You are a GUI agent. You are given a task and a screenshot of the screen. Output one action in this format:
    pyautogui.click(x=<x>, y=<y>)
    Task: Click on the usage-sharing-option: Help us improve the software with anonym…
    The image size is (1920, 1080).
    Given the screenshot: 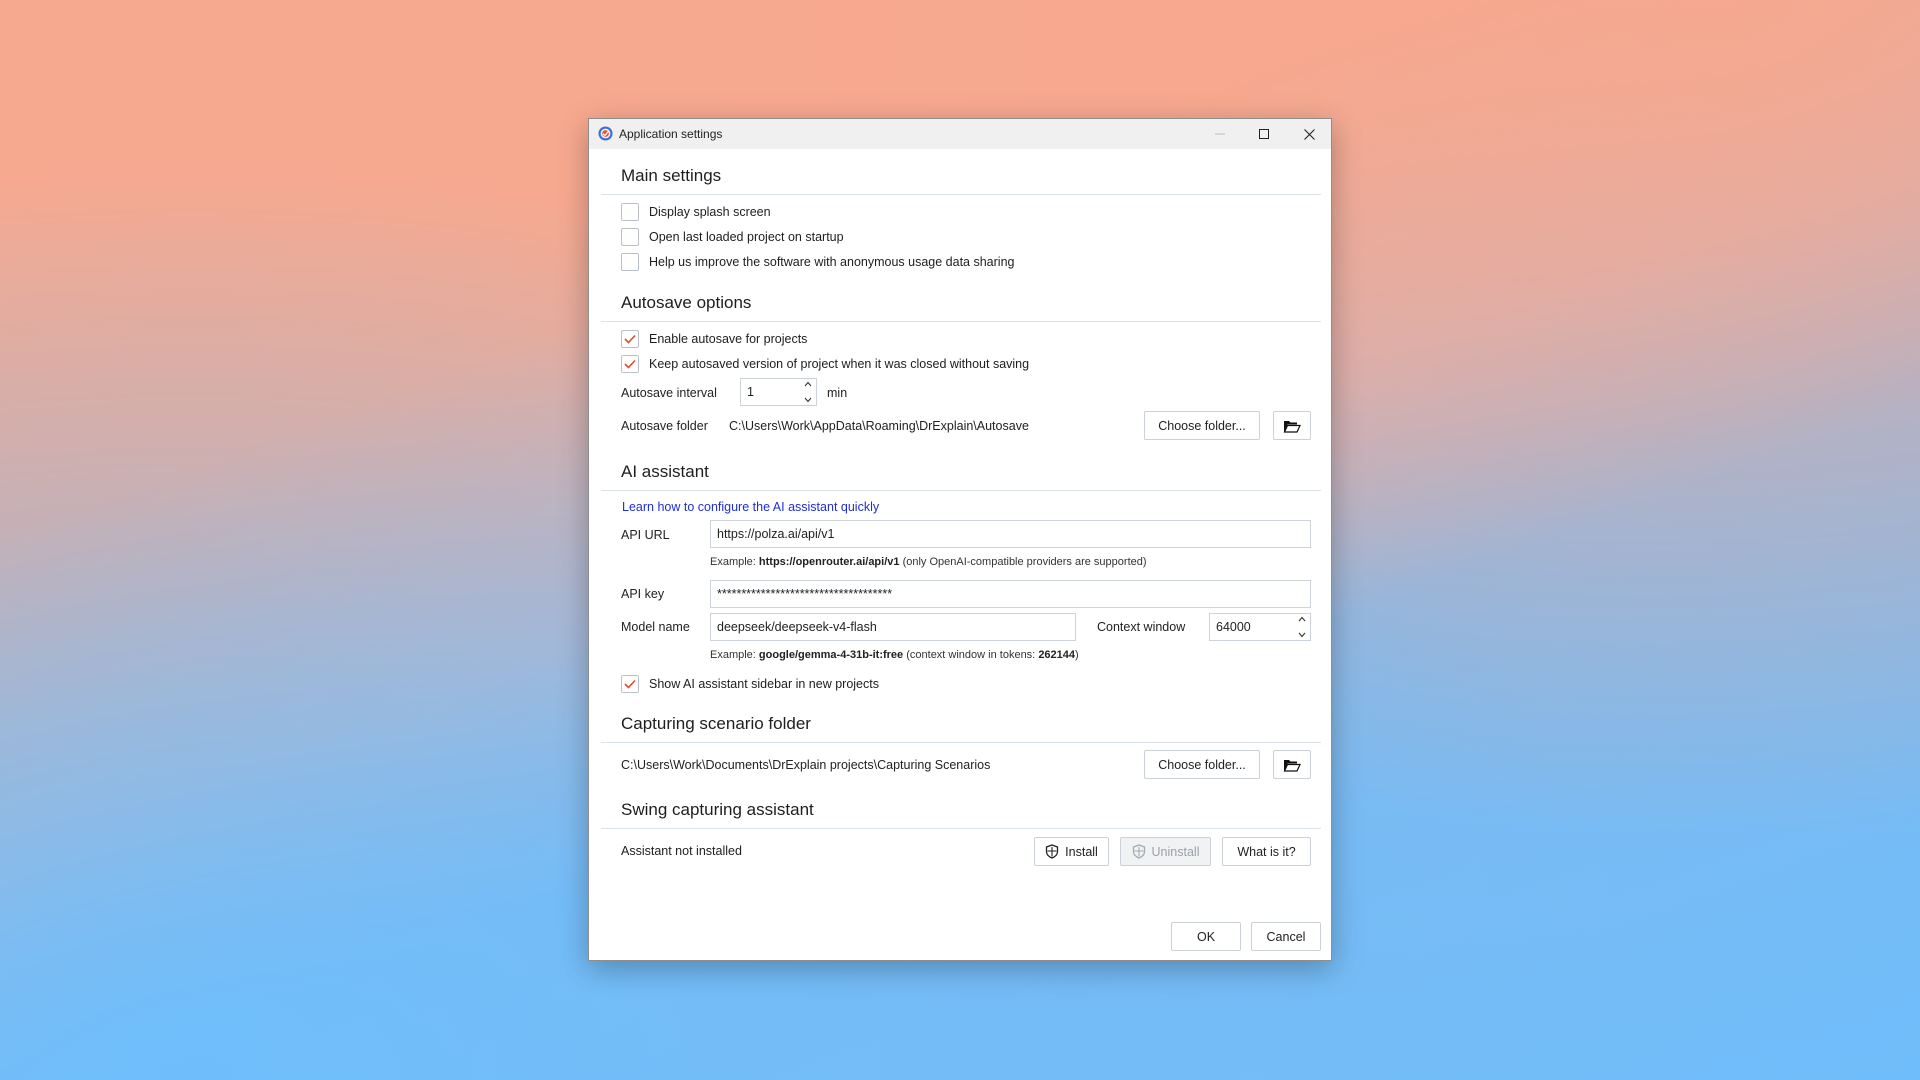 What is the action you would take?
    pyautogui.click(x=817, y=262)
    